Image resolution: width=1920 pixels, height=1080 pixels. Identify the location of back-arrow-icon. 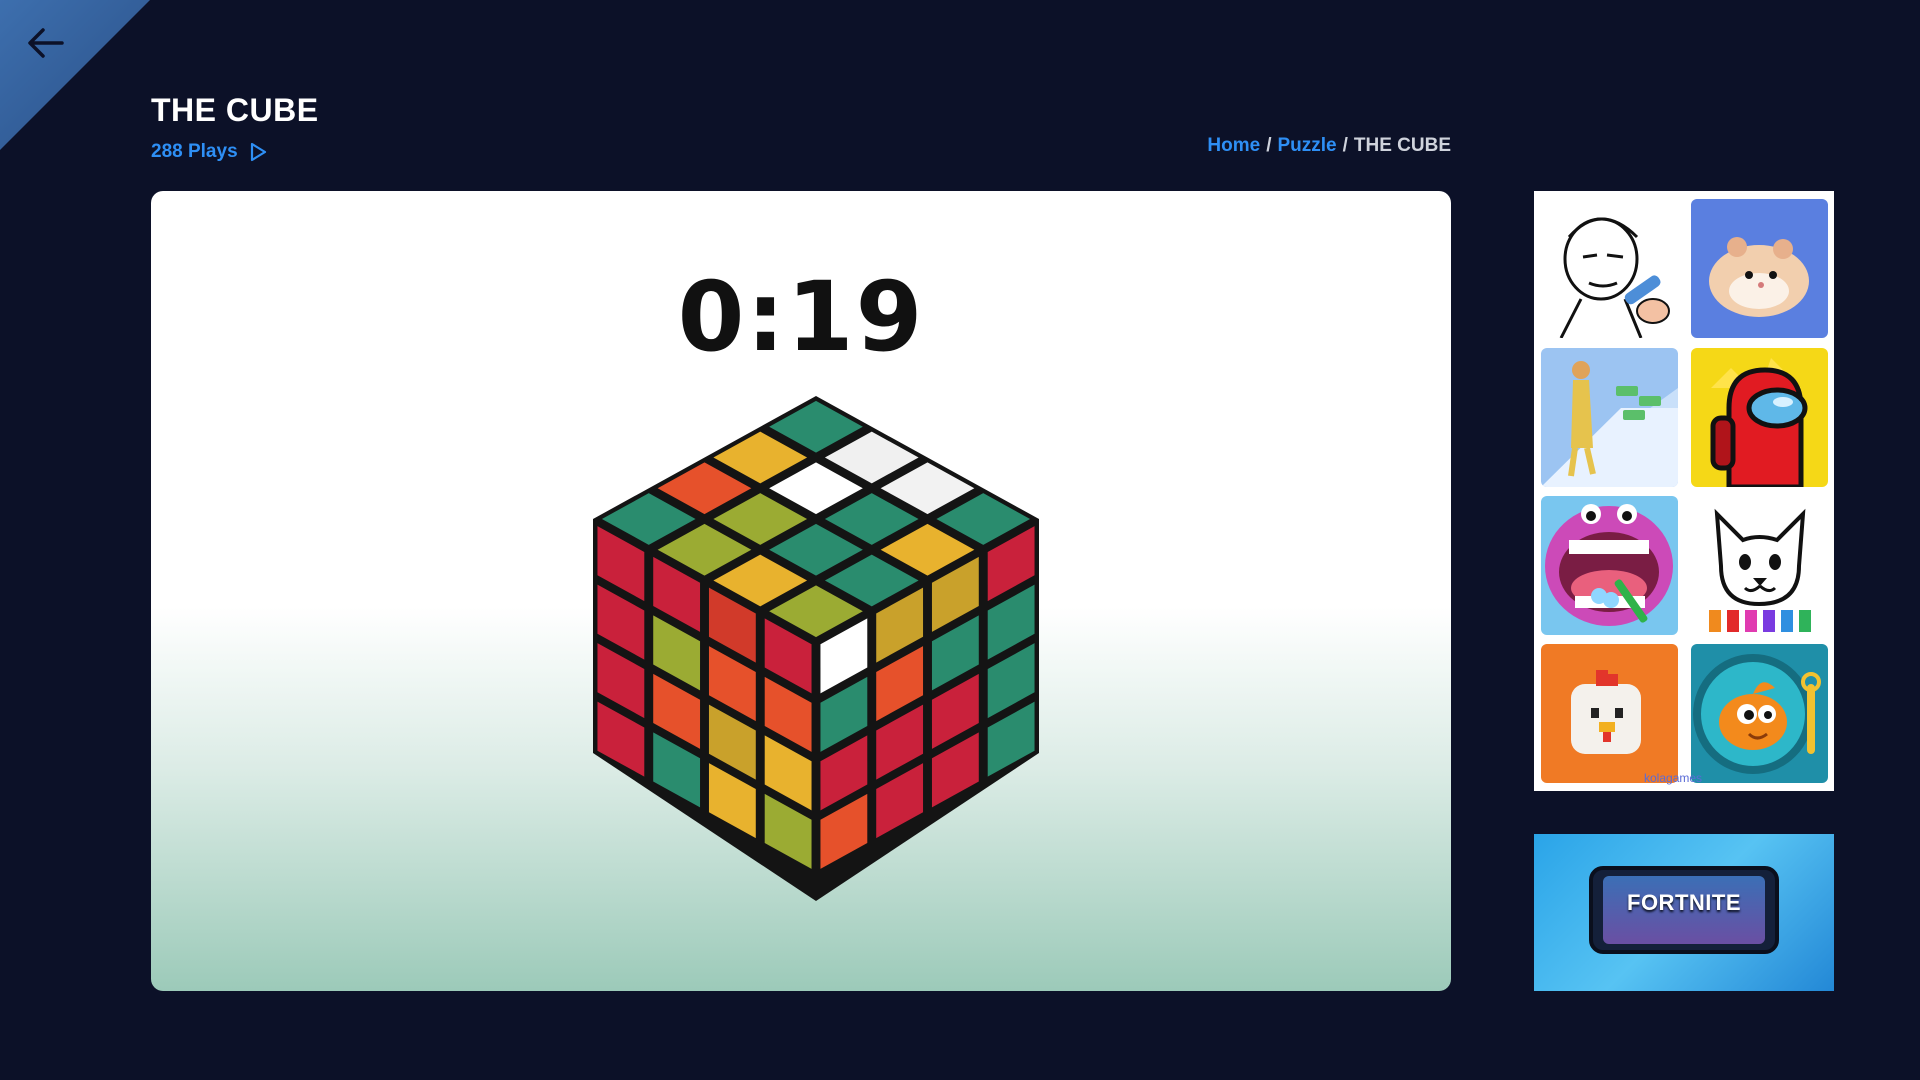
(45, 43).